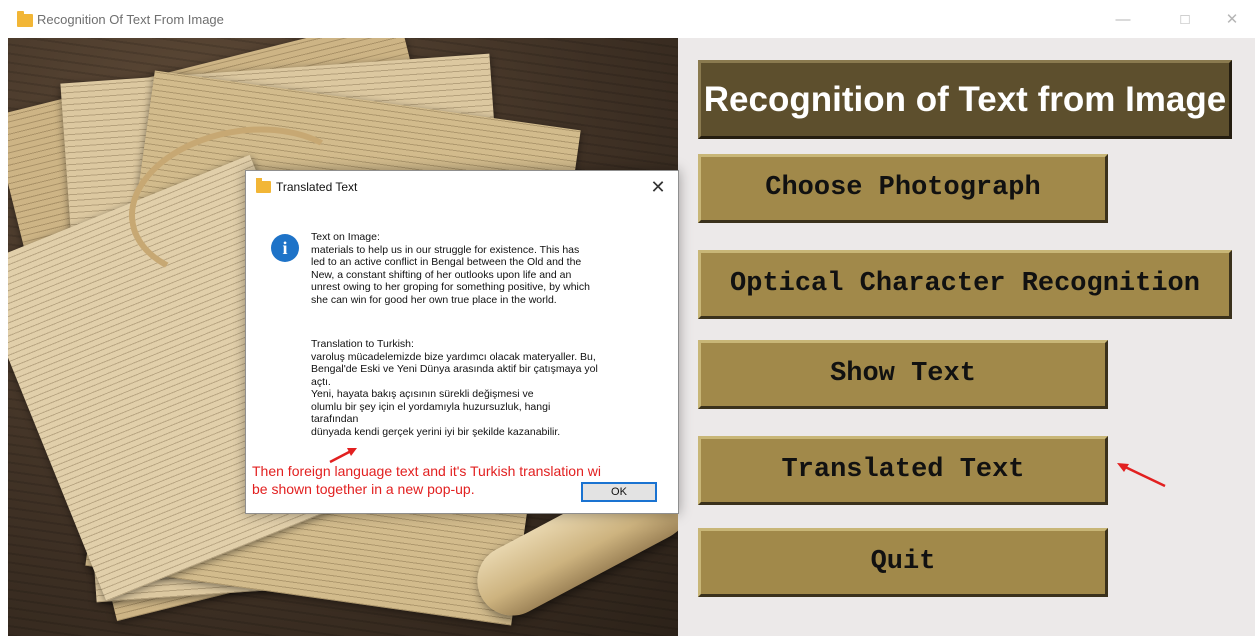  Describe the element at coordinates (658, 187) in the screenshot. I see `dialog-close-button: ✕` at that location.